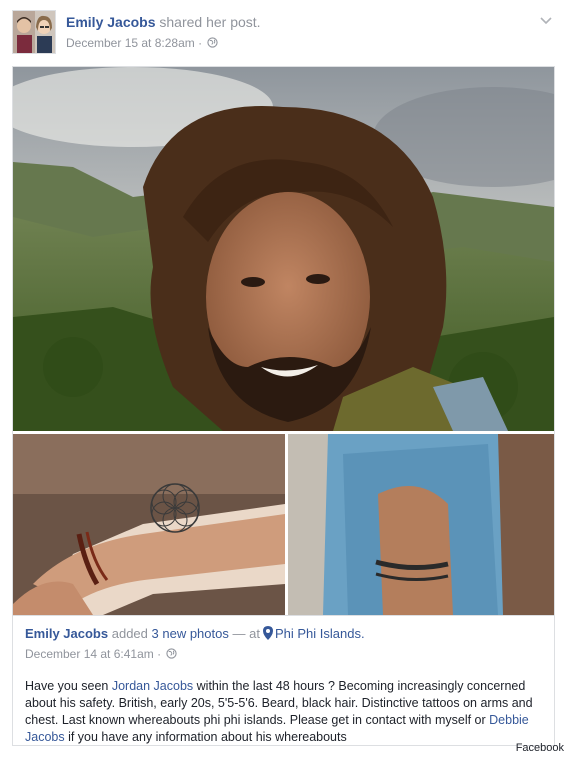  Describe the element at coordinates (68, 686) in the screenshot. I see `body-text-part-1: Have you seen` at that location.